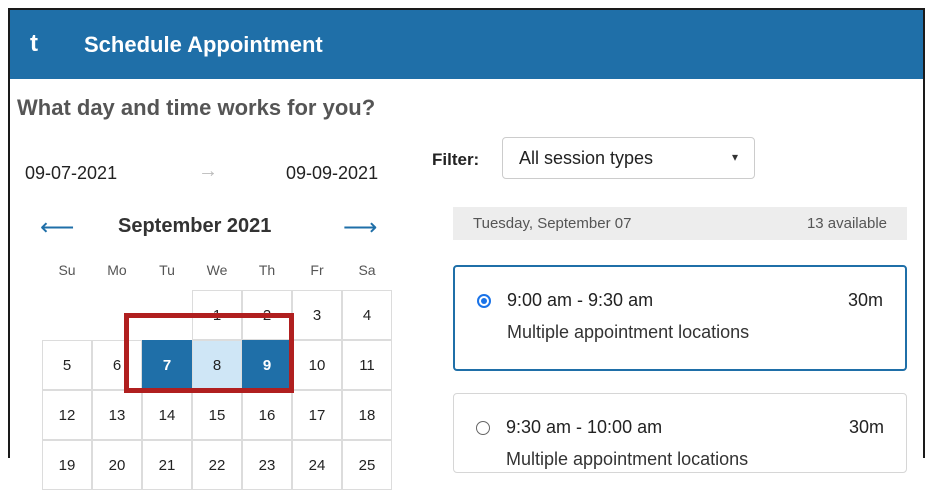  What do you see at coordinates (332, 173) in the screenshot?
I see `range-end-date: 09-09-2021` at bounding box center [332, 173].